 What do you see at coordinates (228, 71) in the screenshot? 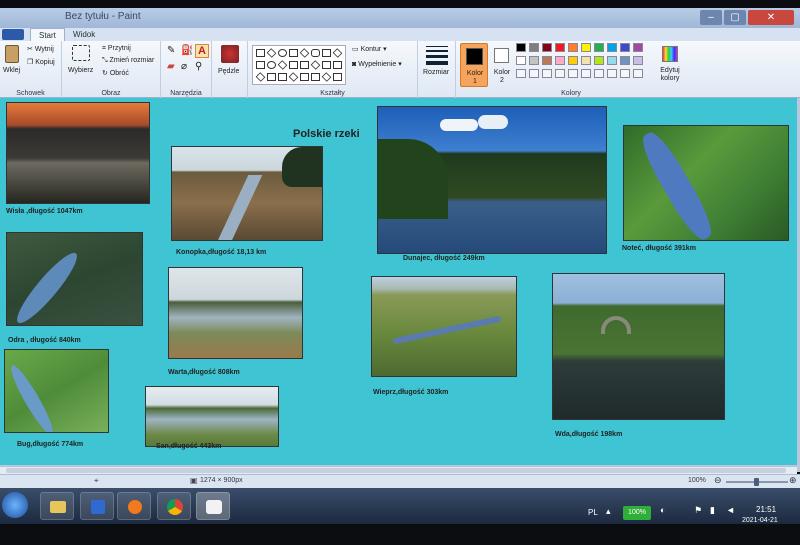
I see `brushes-button: Pędzle` at bounding box center [228, 71].